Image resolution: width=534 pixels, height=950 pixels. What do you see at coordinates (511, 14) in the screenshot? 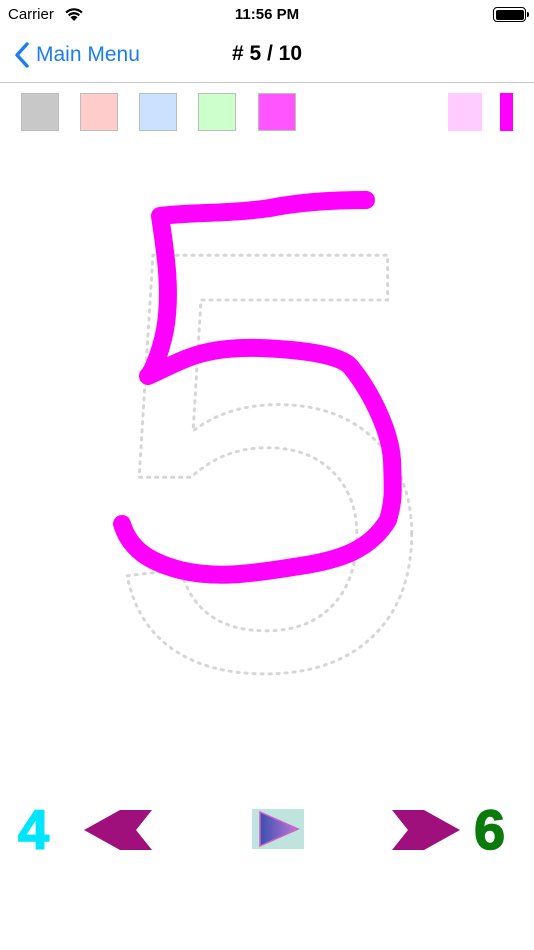
I see `battery-icon` at bounding box center [511, 14].